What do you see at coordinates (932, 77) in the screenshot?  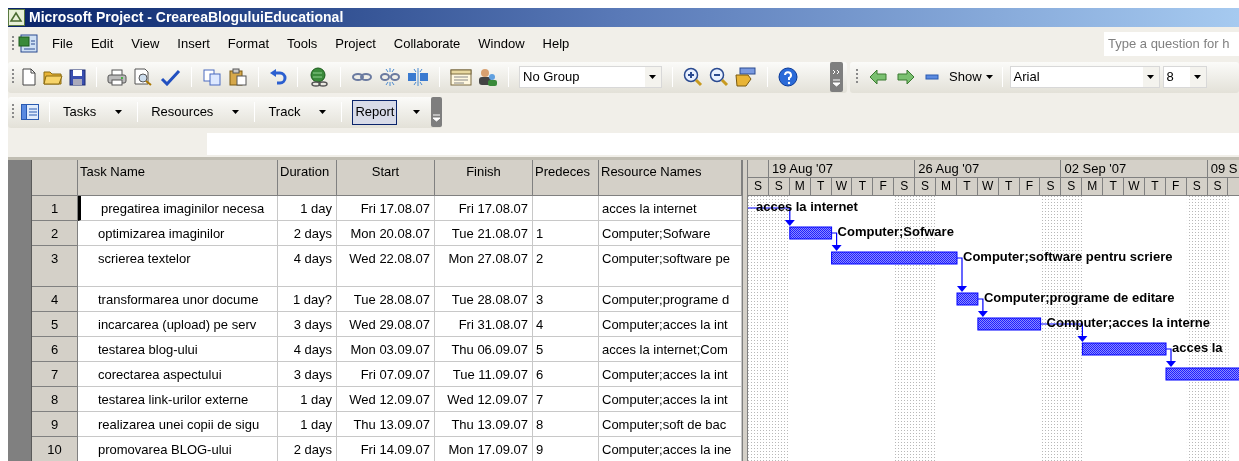 I see `minus-icon` at bounding box center [932, 77].